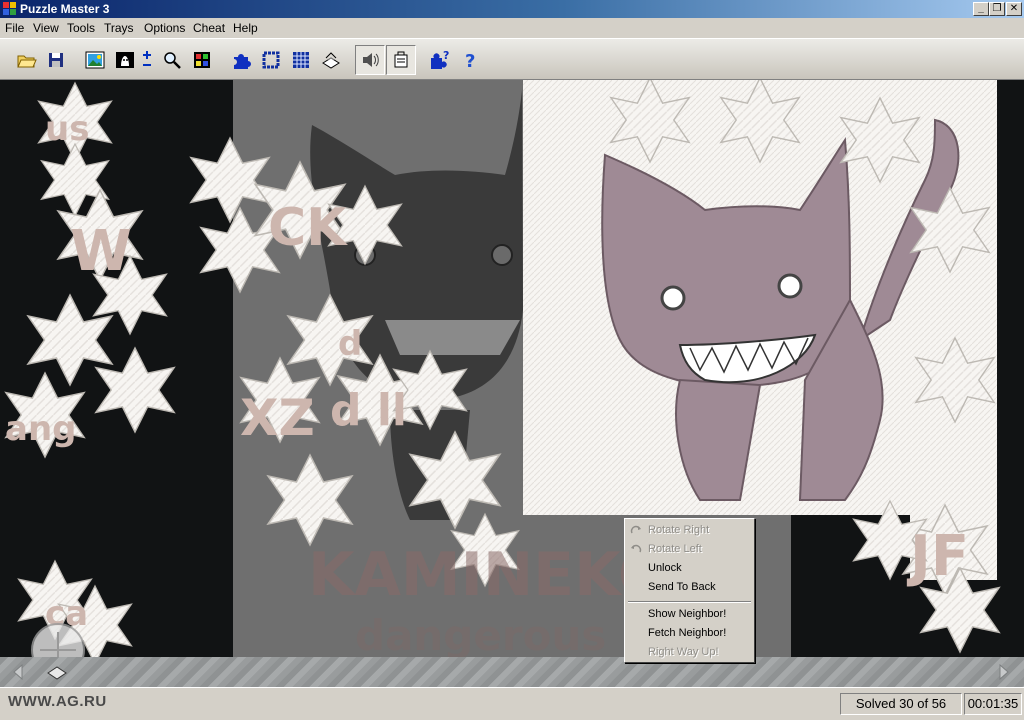 Image resolution: width=1024 pixels, height=720 pixels. What do you see at coordinates (512, 672) in the screenshot?
I see `tray-bar` at bounding box center [512, 672].